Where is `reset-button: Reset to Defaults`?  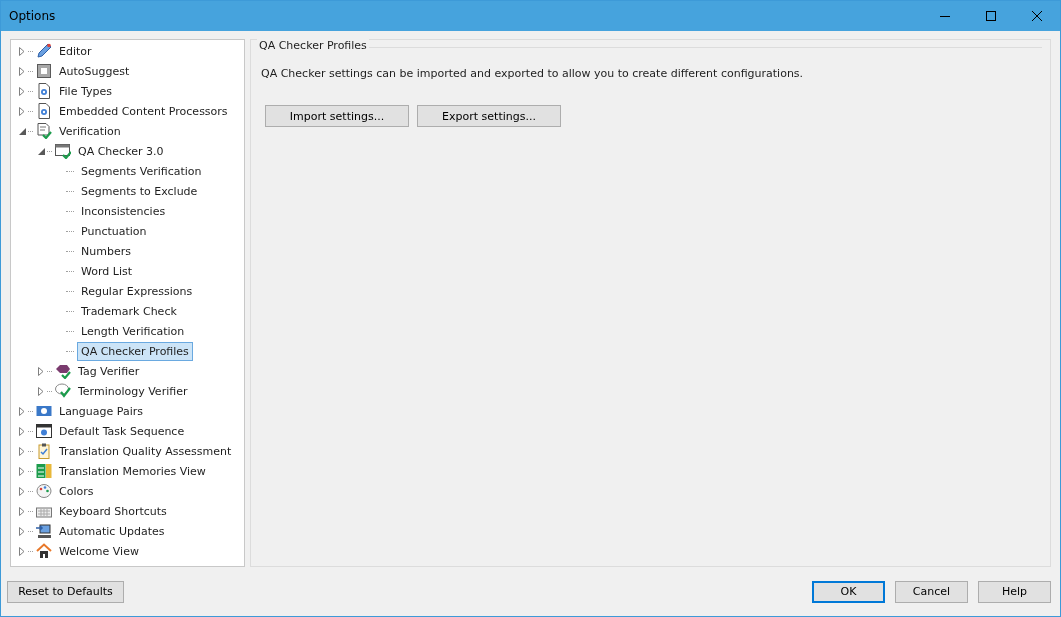 reset-button: Reset to Defaults is located at coordinates (65, 591).